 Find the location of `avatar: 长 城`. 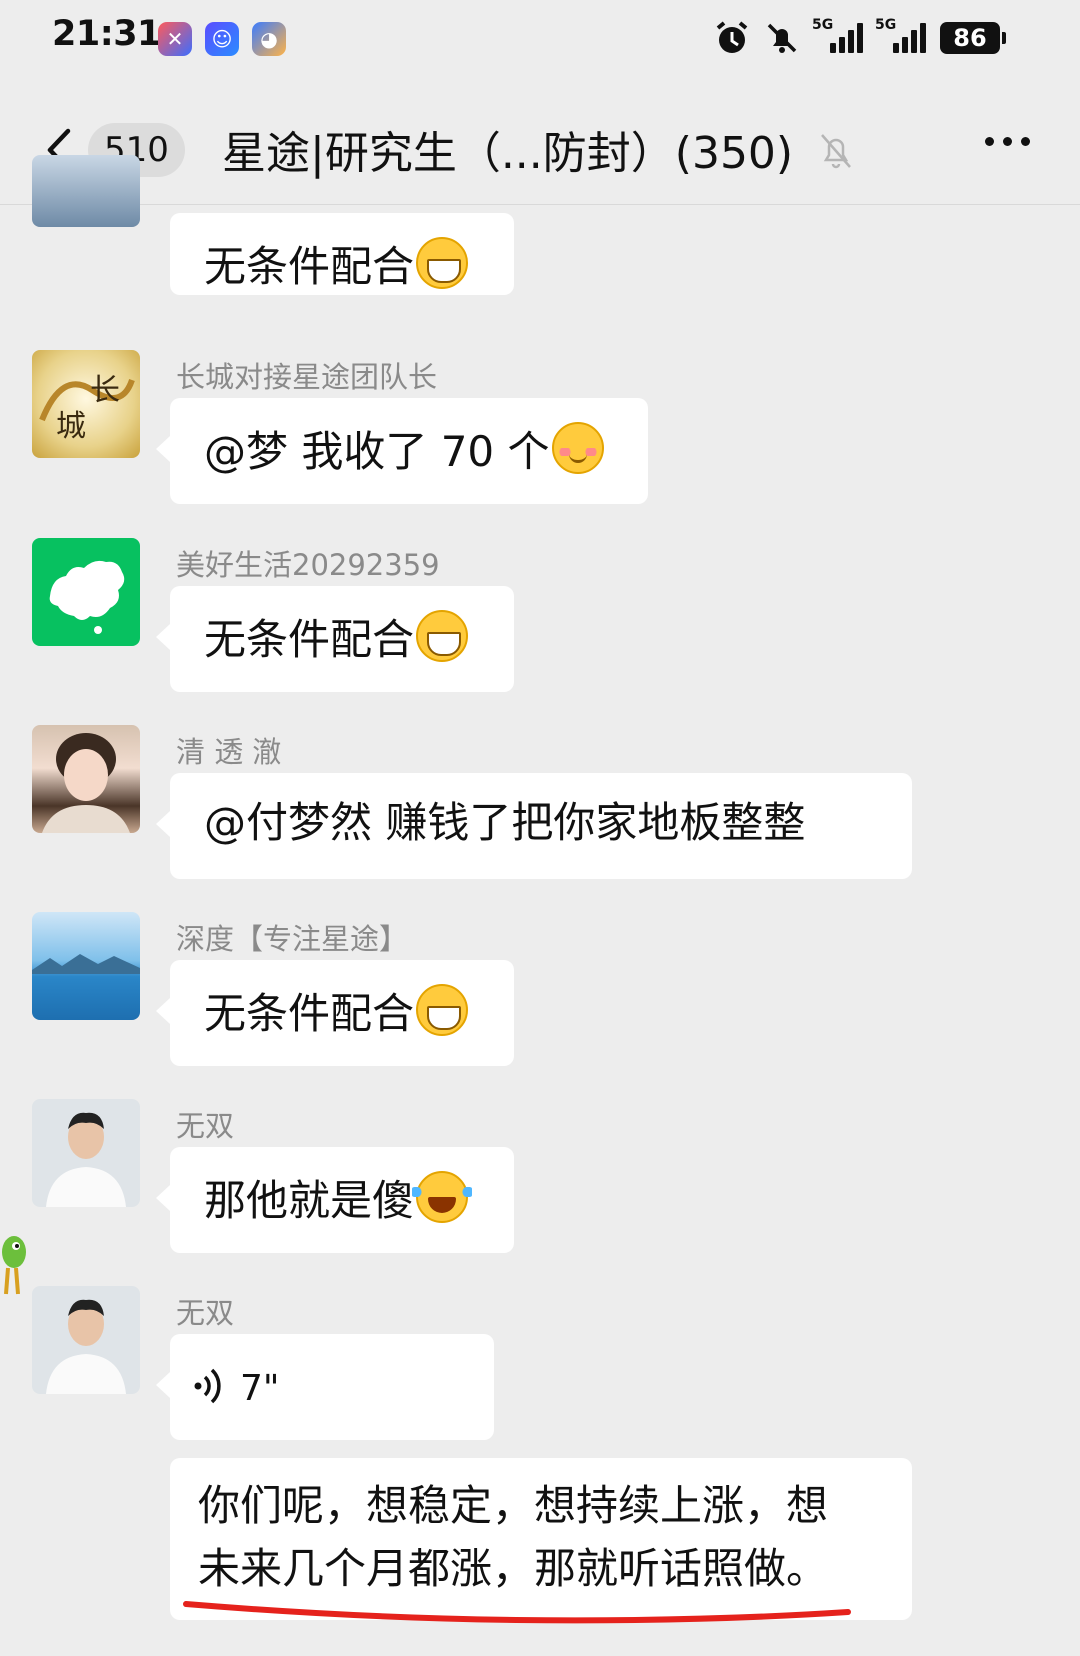

avatar: 长 城 is located at coordinates (86, 404).